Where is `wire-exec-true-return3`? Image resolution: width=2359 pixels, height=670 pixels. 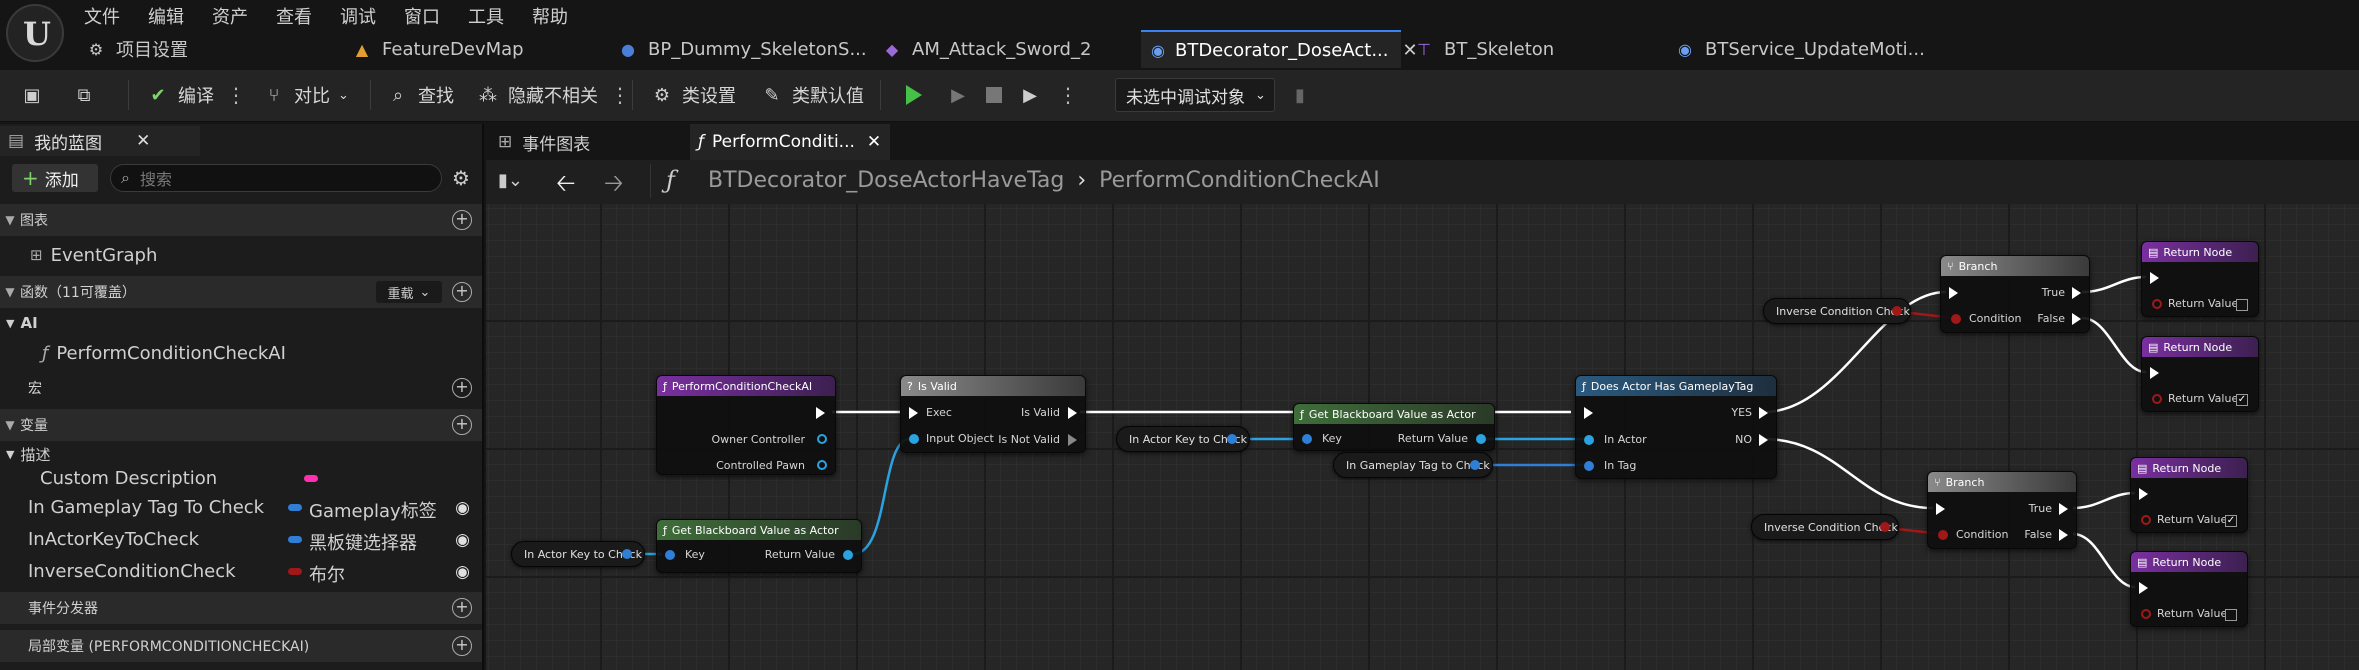 wire-exec-true-return3 is located at coordinates (2104, 500).